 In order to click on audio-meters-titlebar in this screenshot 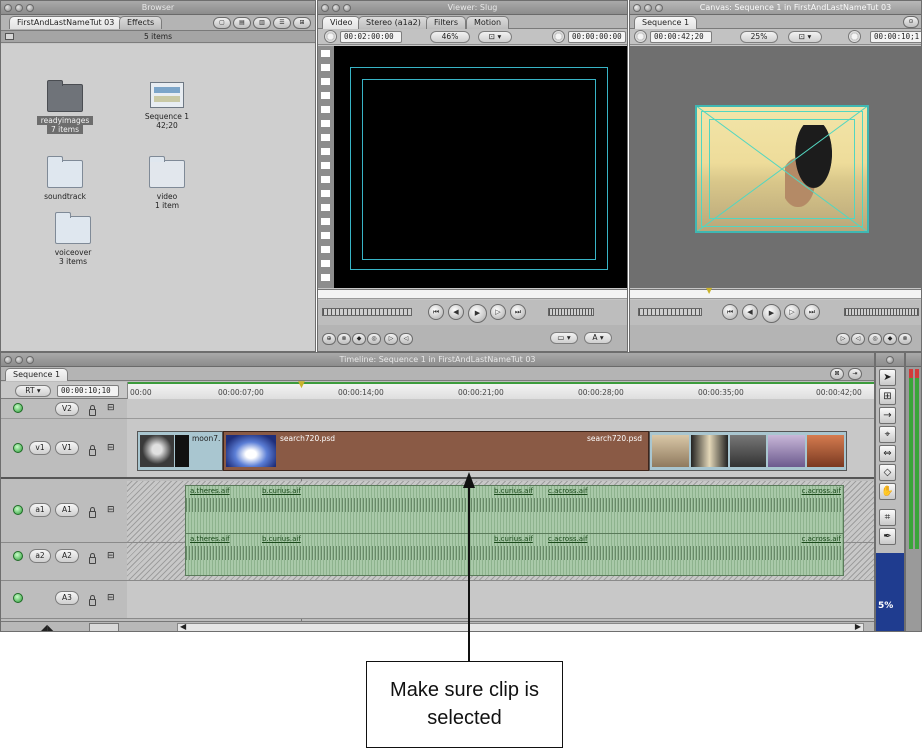, I will do `click(913, 360)`.